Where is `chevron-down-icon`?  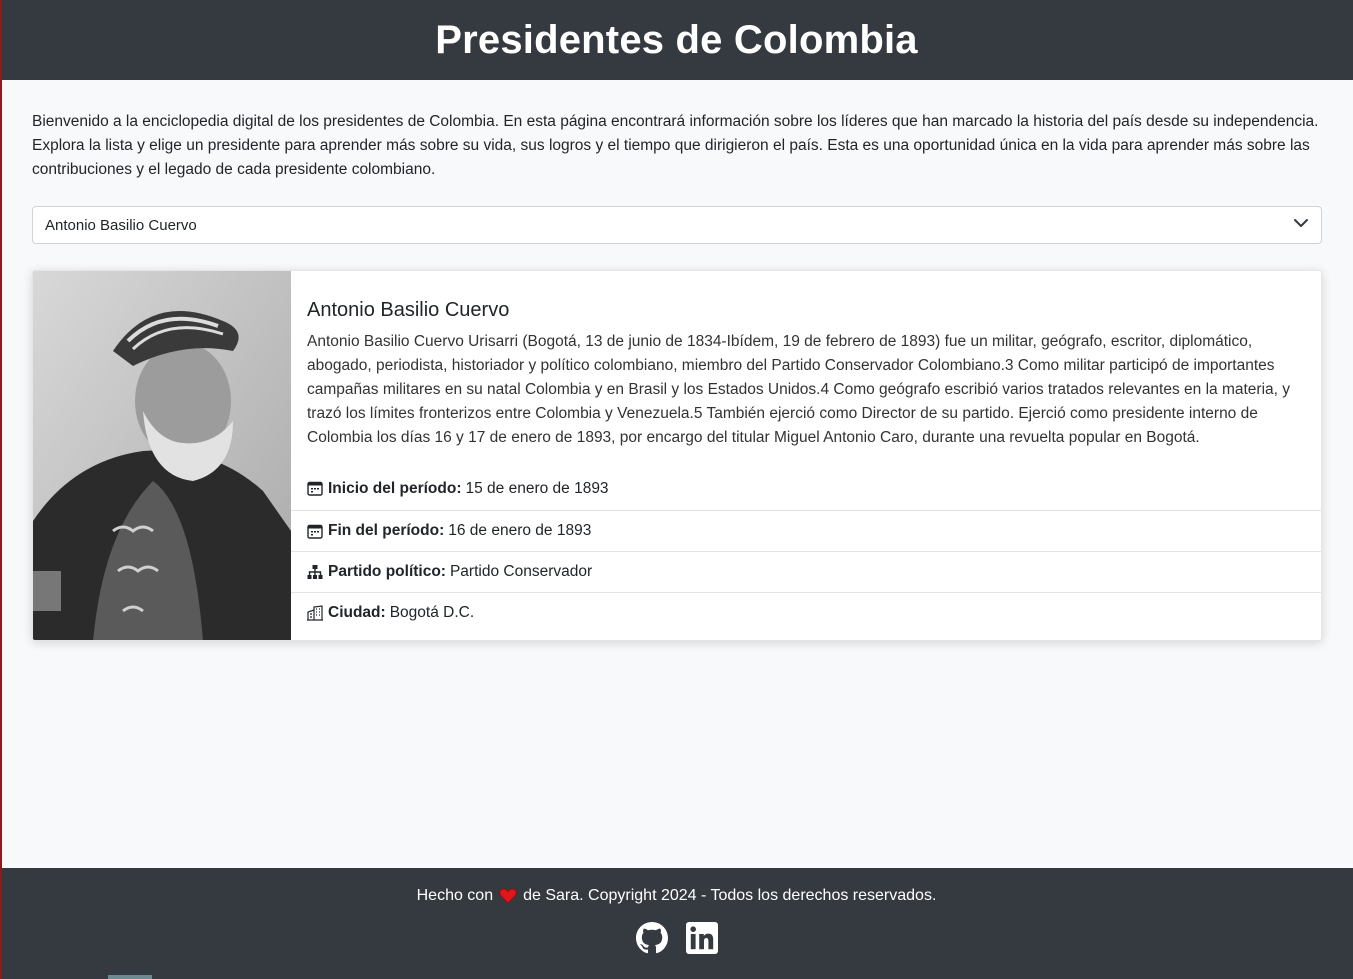 chevron-down-icon is located at coordinates (1301, 225).